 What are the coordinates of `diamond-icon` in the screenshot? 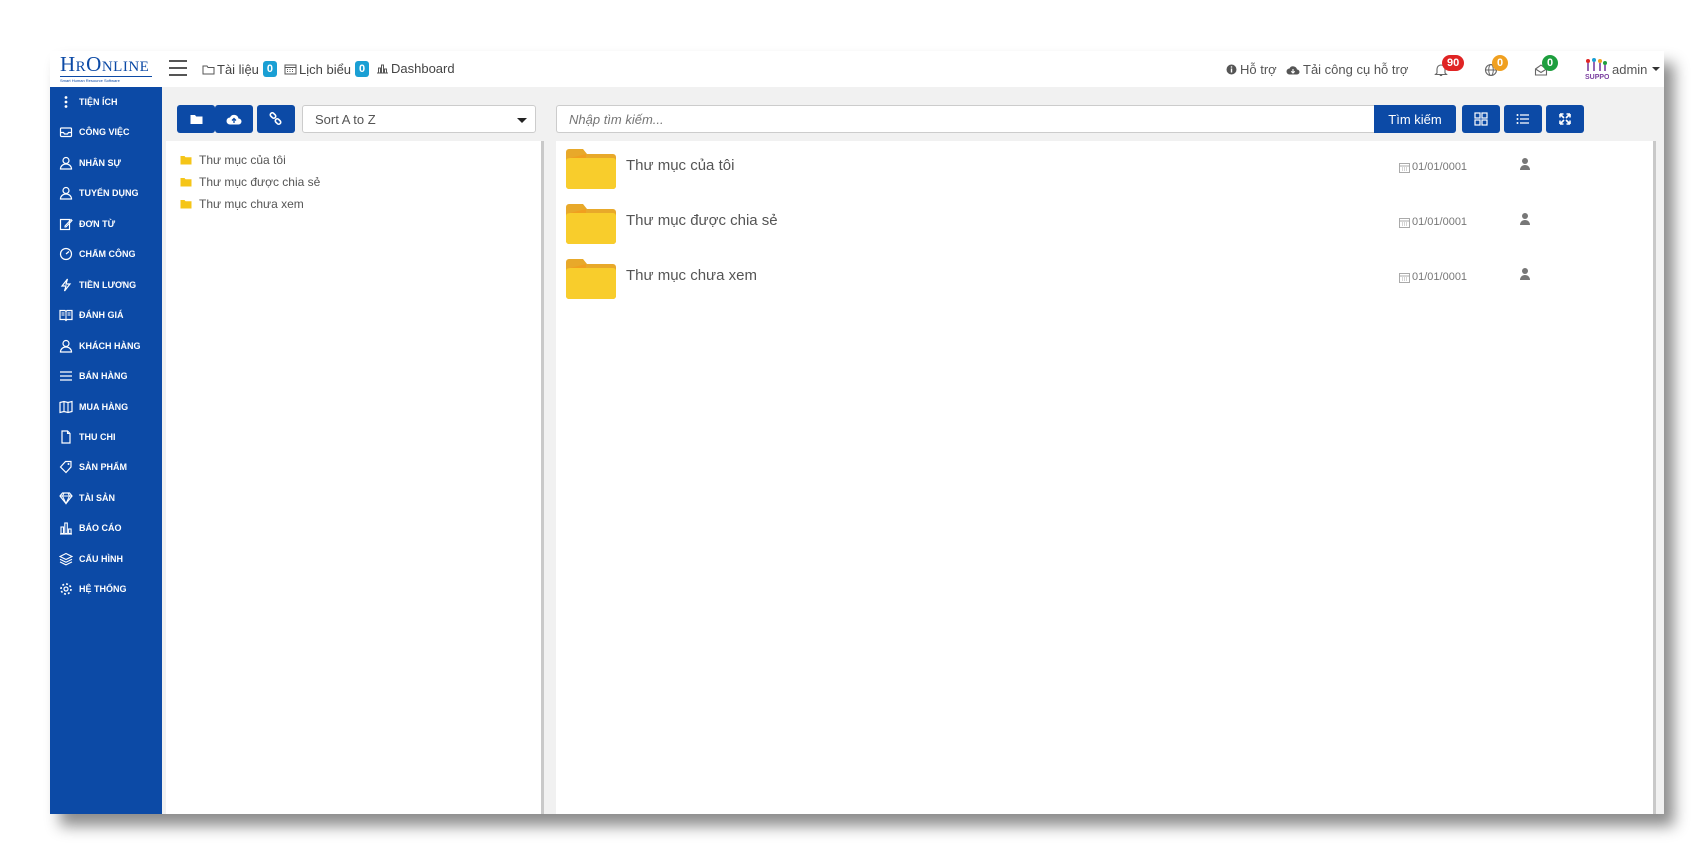 It's located at (66, 498).